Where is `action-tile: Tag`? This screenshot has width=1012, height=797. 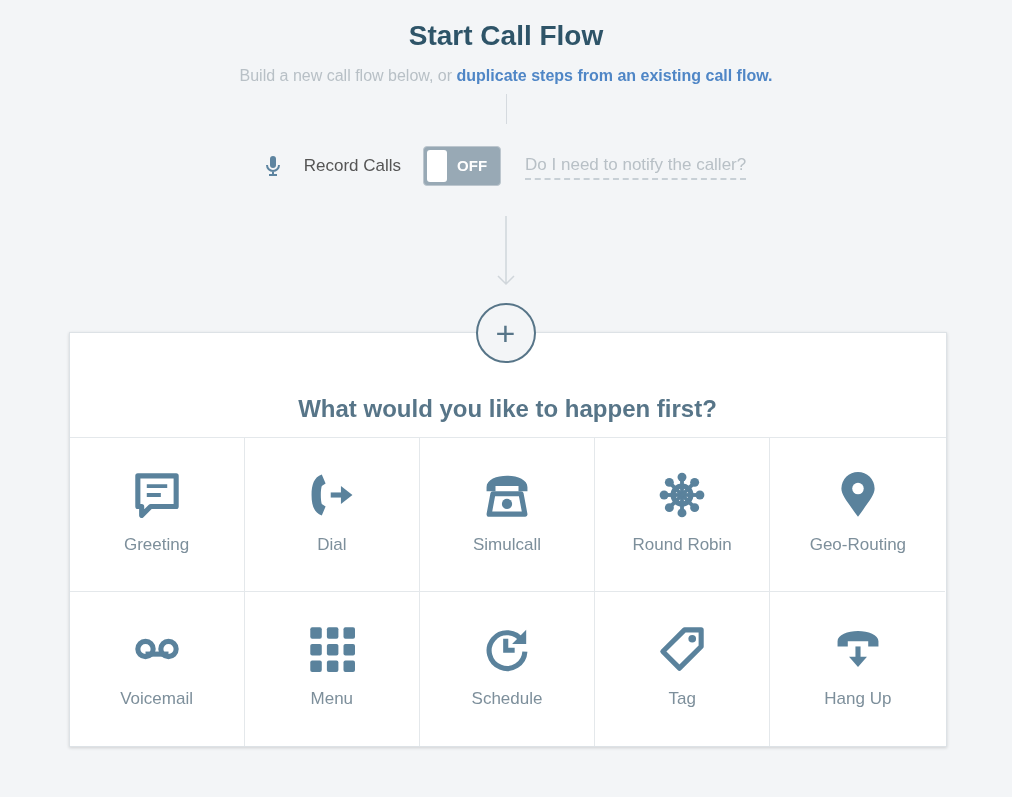
action-tile: Tag is located at coordinates (683, 669).